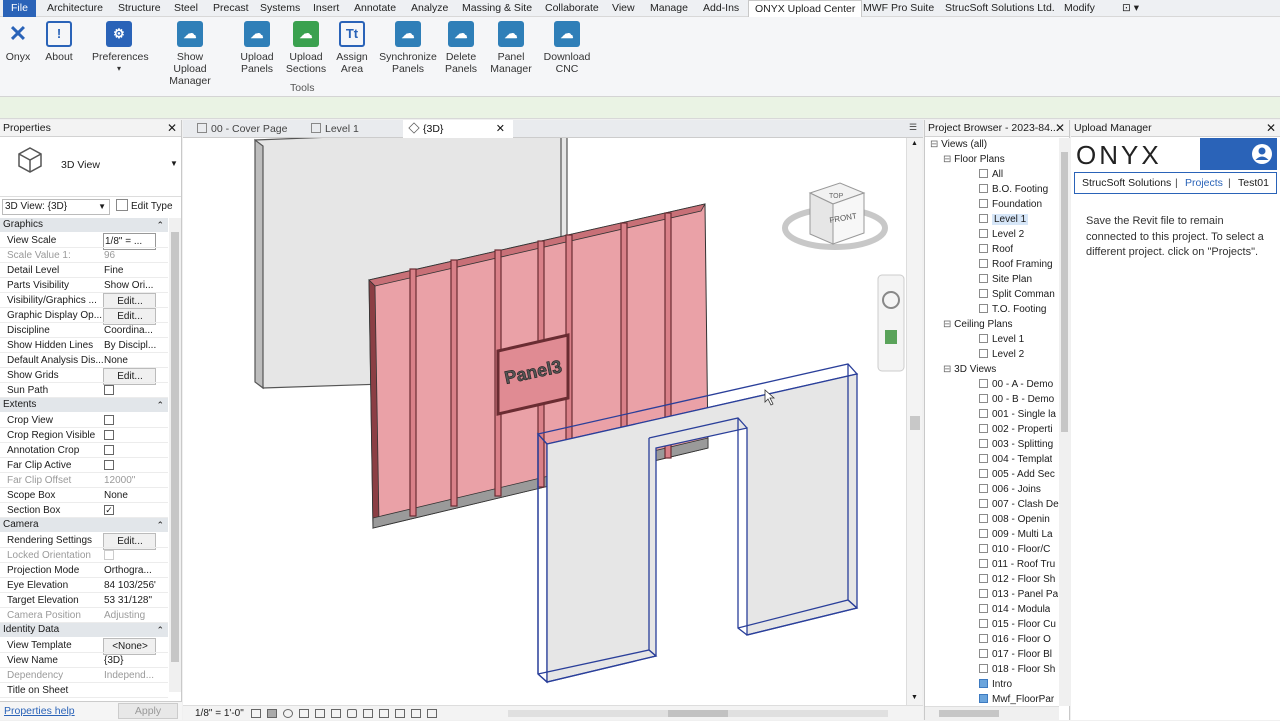 The height and width of the screenshot is (721, 1280). What do you see at coordinates (56, 207) in the screenshot?
I see `instance-selector: 3D View: {3D} ▼` at bounding box center [56, 207].